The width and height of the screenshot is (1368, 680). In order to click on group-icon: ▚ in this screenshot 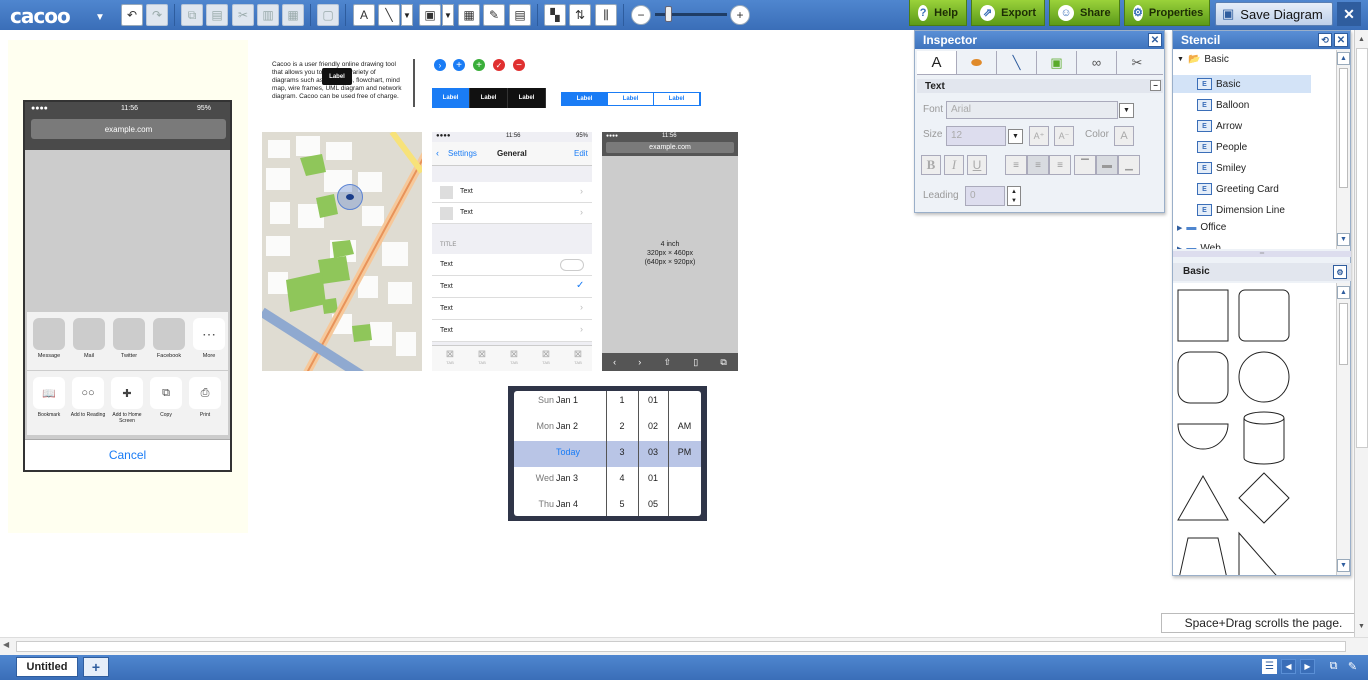, I will do `click(555, 15)`.